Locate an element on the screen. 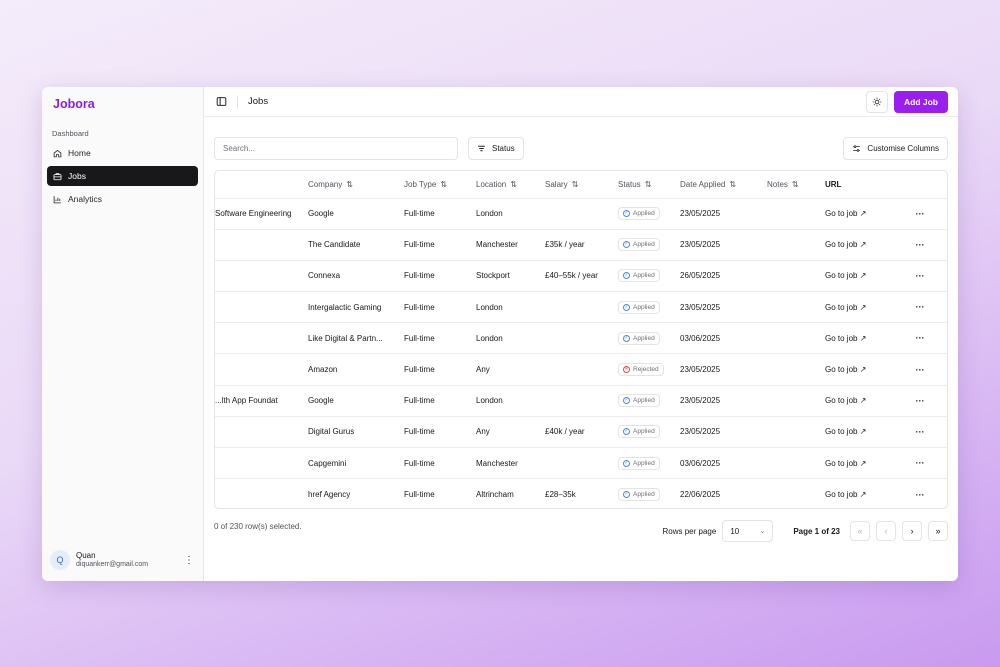  sidebar-item-analytics: Analytics is located at coordinates (122, 199).